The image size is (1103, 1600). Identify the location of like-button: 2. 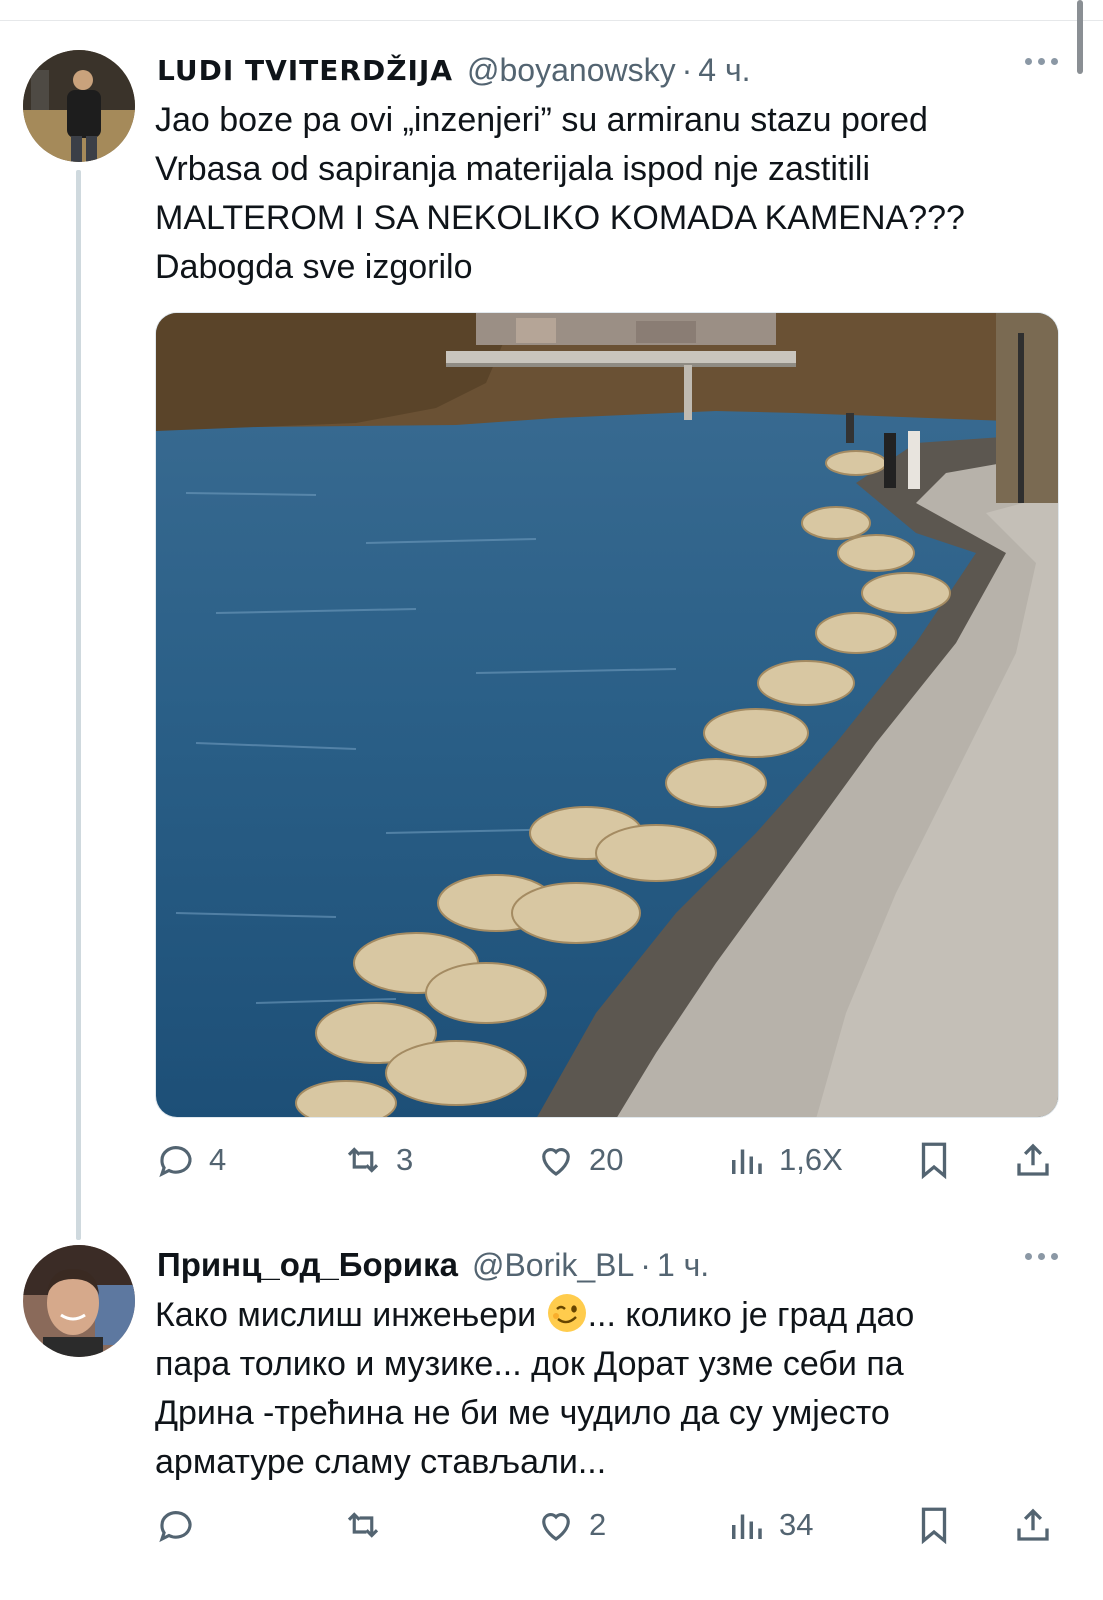
(570, 1525).